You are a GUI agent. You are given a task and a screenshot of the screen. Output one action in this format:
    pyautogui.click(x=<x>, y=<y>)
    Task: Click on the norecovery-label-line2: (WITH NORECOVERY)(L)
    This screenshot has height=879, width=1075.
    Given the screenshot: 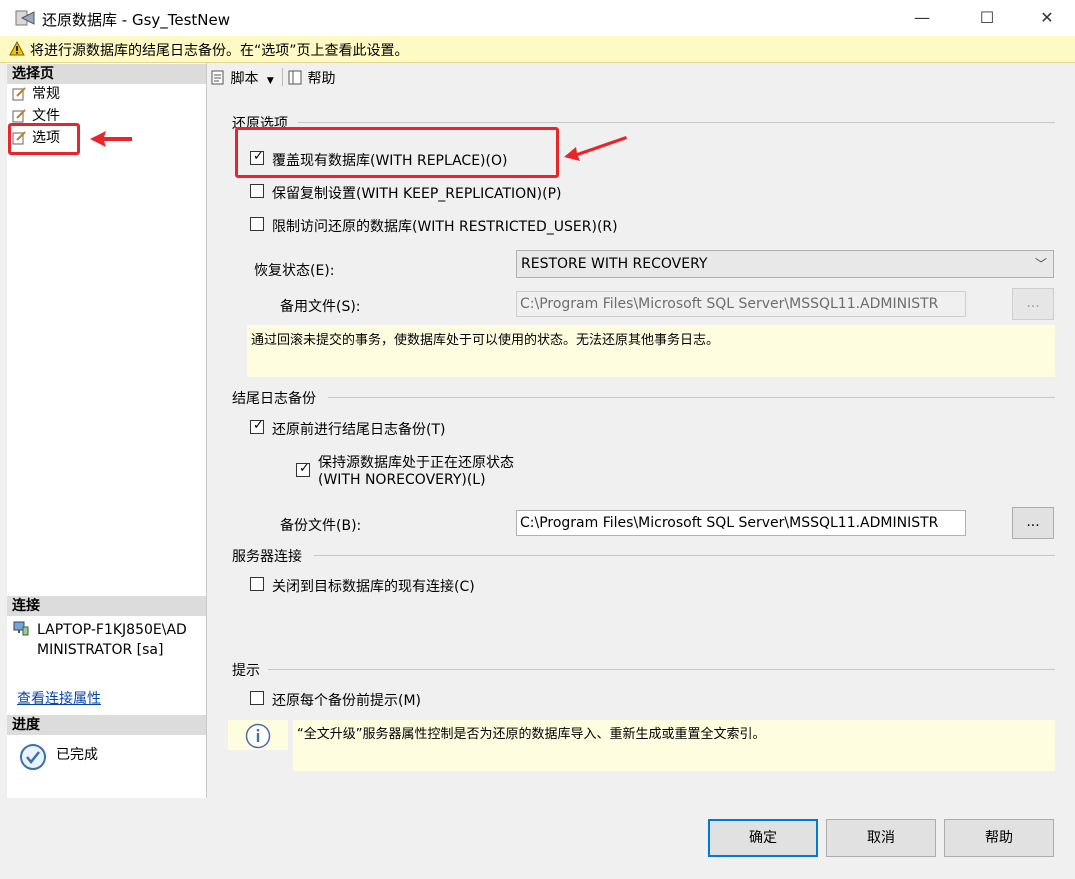 What is the action you would take?
    pyautogui.click(x=402, y=480)
    